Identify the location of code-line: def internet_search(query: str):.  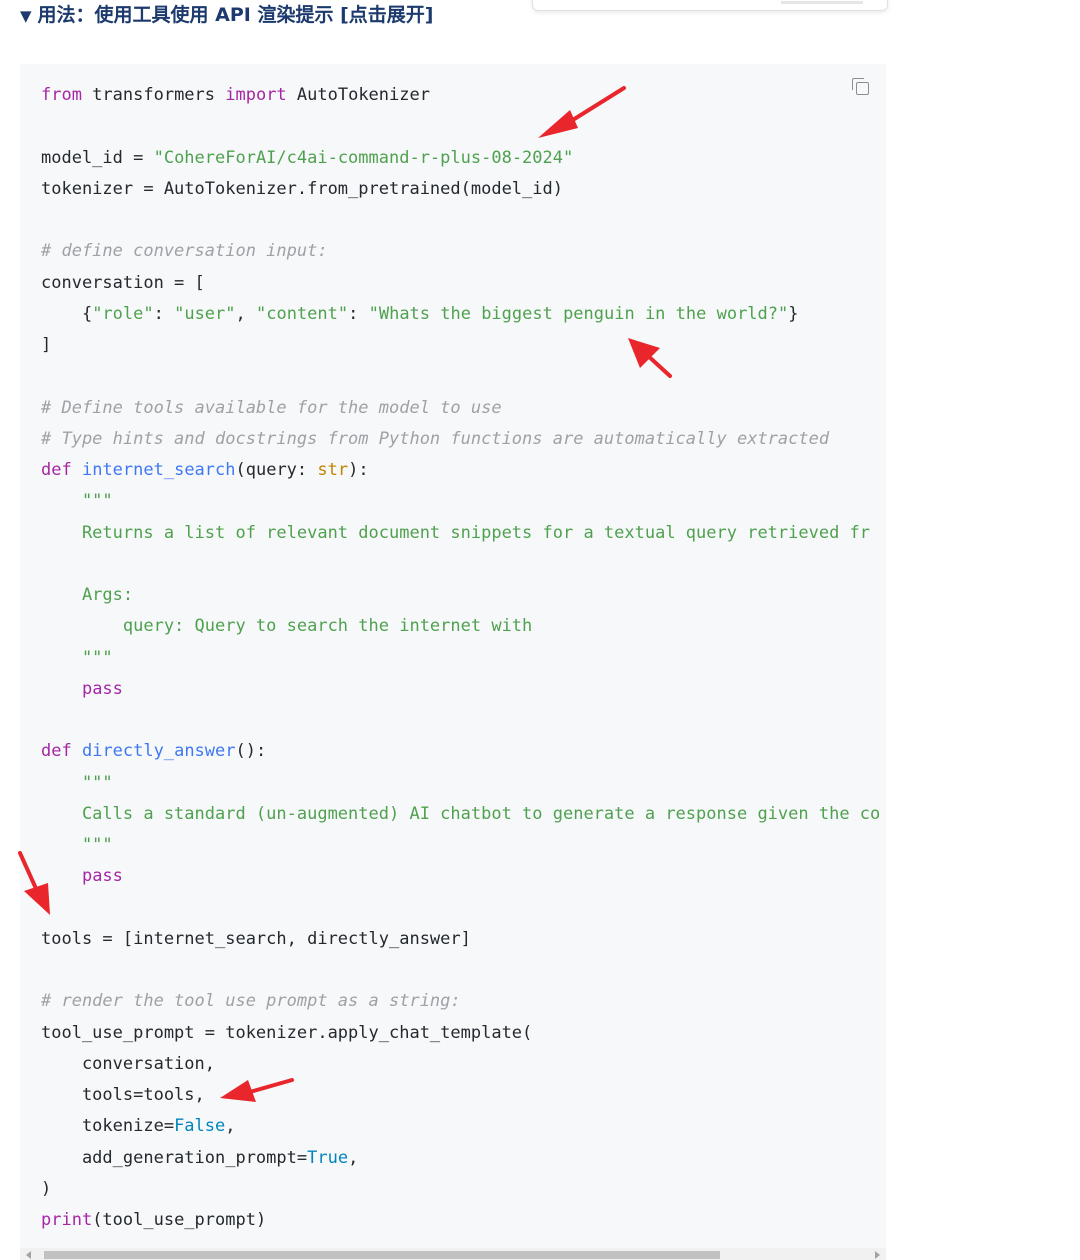
(205, 470).